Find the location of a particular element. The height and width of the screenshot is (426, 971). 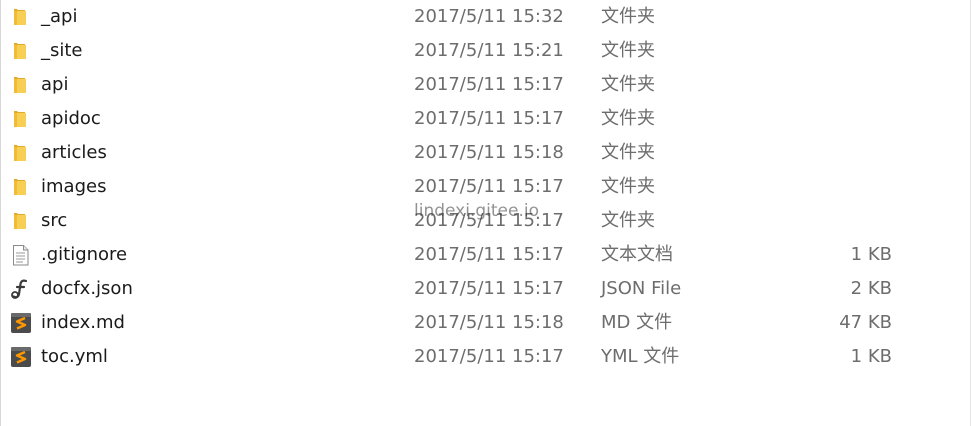

file-row: articles 2017/5/11 15:18 文件夹 is located at coordinates (485, 153).